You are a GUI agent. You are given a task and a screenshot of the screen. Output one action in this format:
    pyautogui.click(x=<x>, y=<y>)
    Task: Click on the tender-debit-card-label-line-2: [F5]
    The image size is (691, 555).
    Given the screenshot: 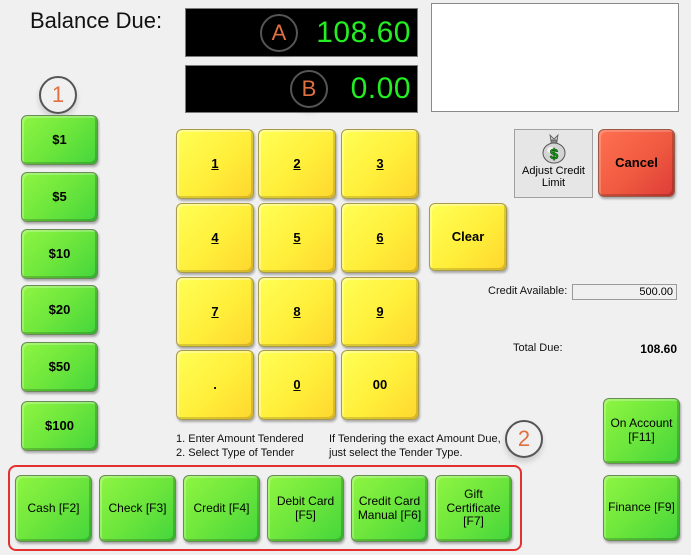 What is the action you would take?
    pyautogui.click(x=305, y=514)
    